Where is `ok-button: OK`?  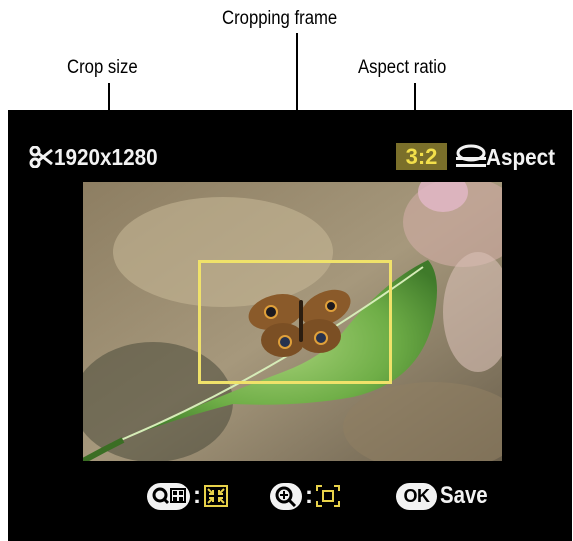 ok-button: OK is located at coordinates (416, 496).